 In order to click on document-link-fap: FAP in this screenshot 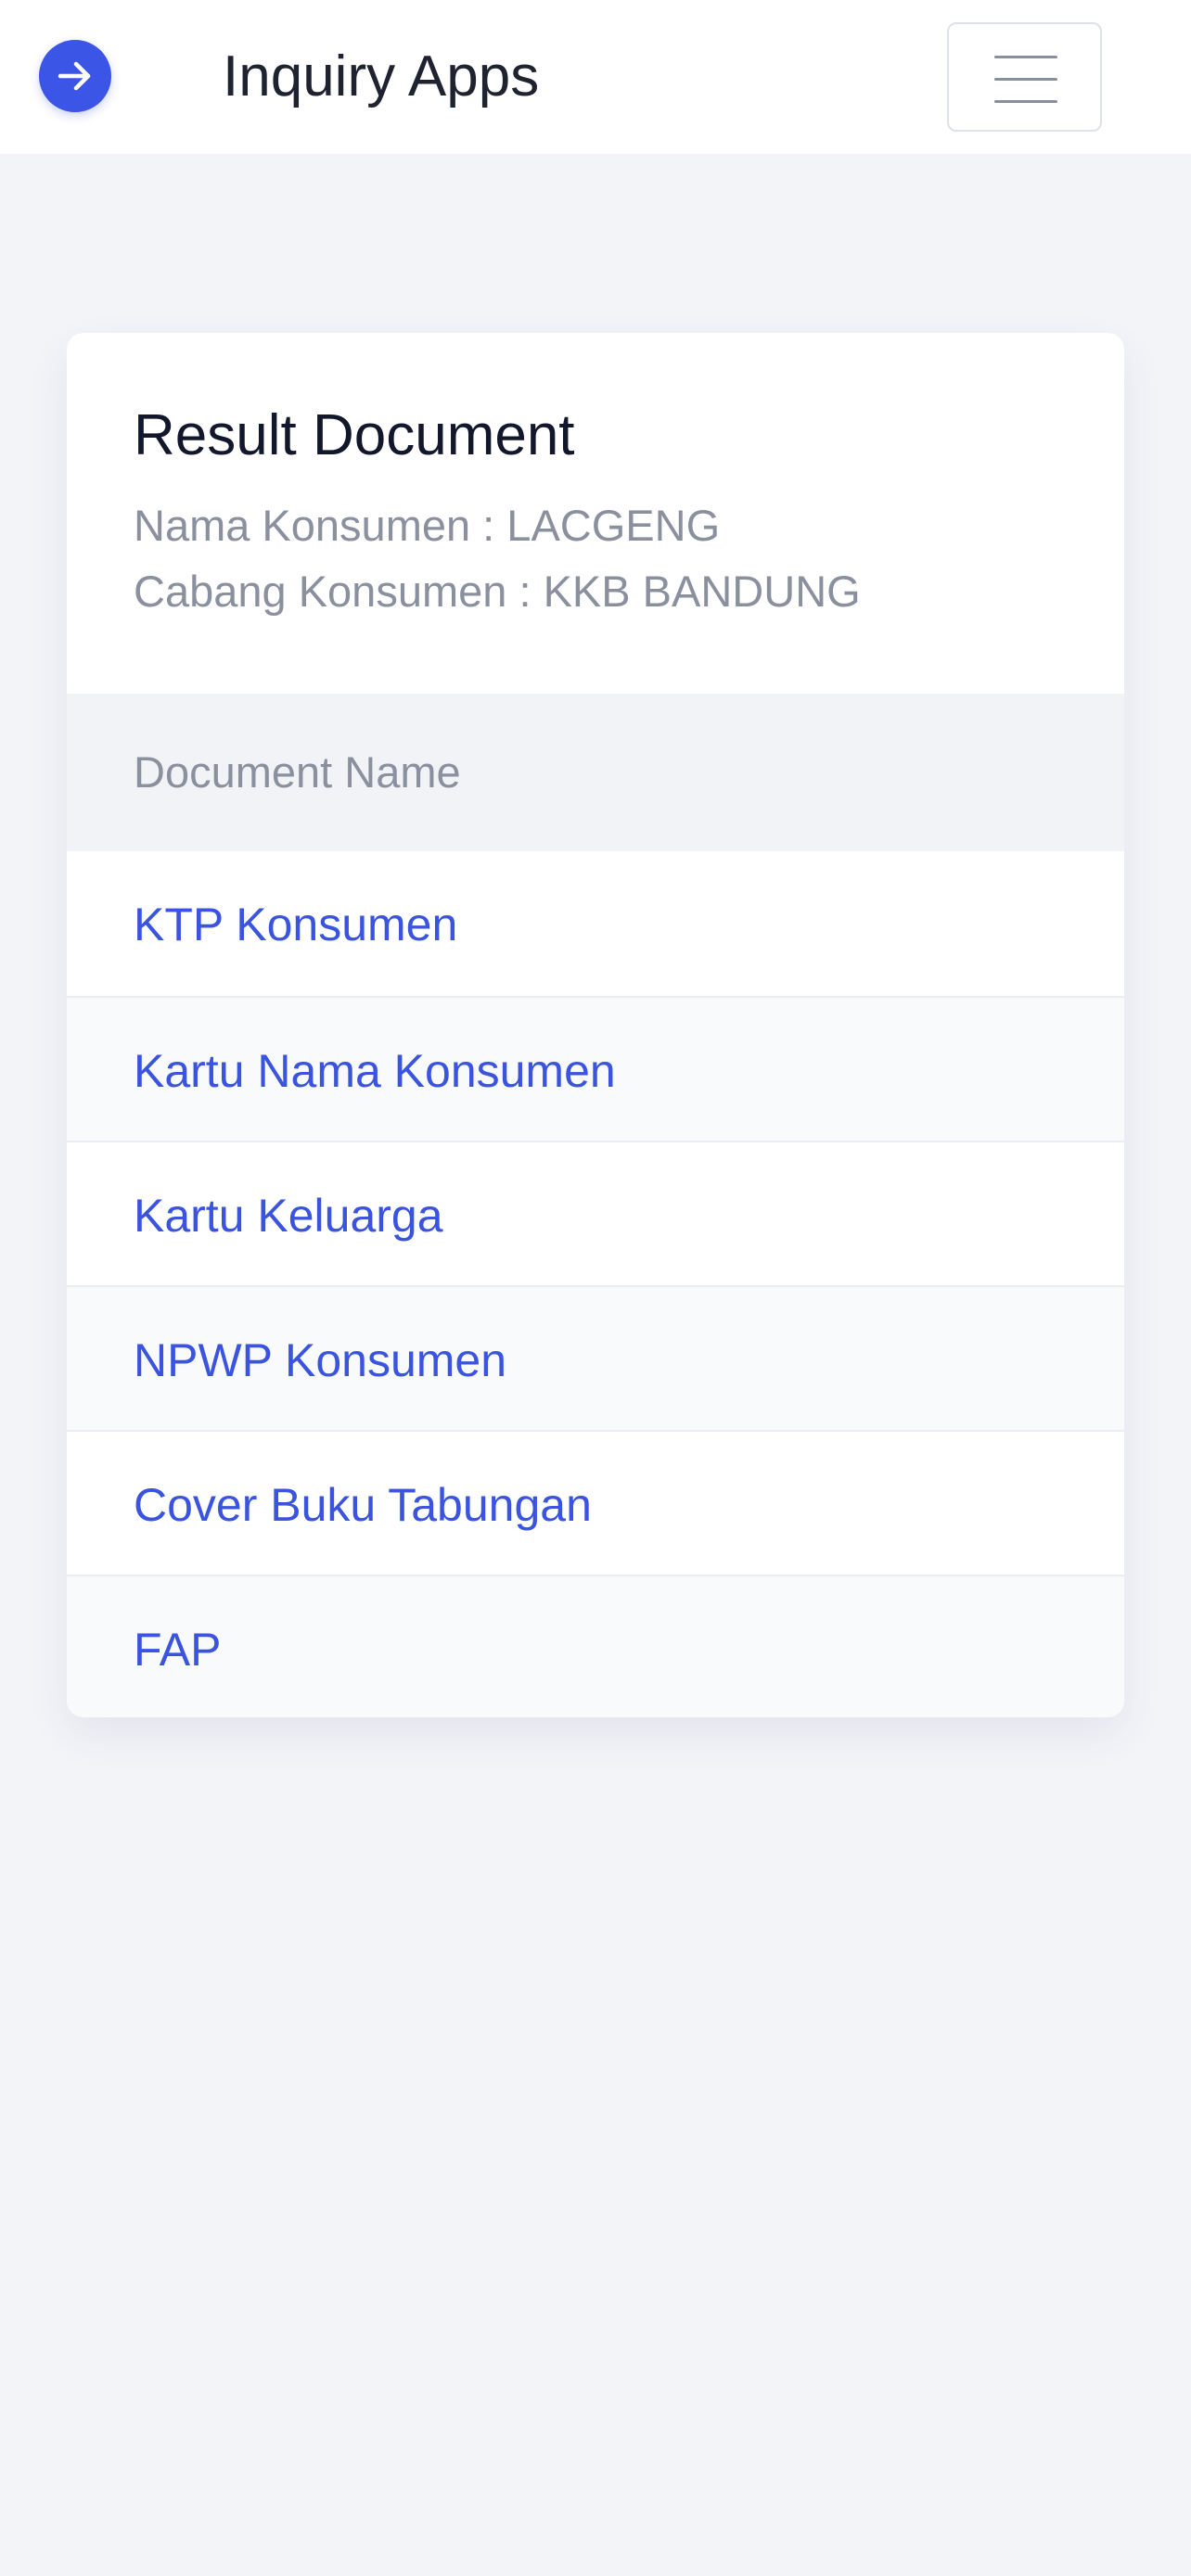, I will do `click(177, 1650)`.